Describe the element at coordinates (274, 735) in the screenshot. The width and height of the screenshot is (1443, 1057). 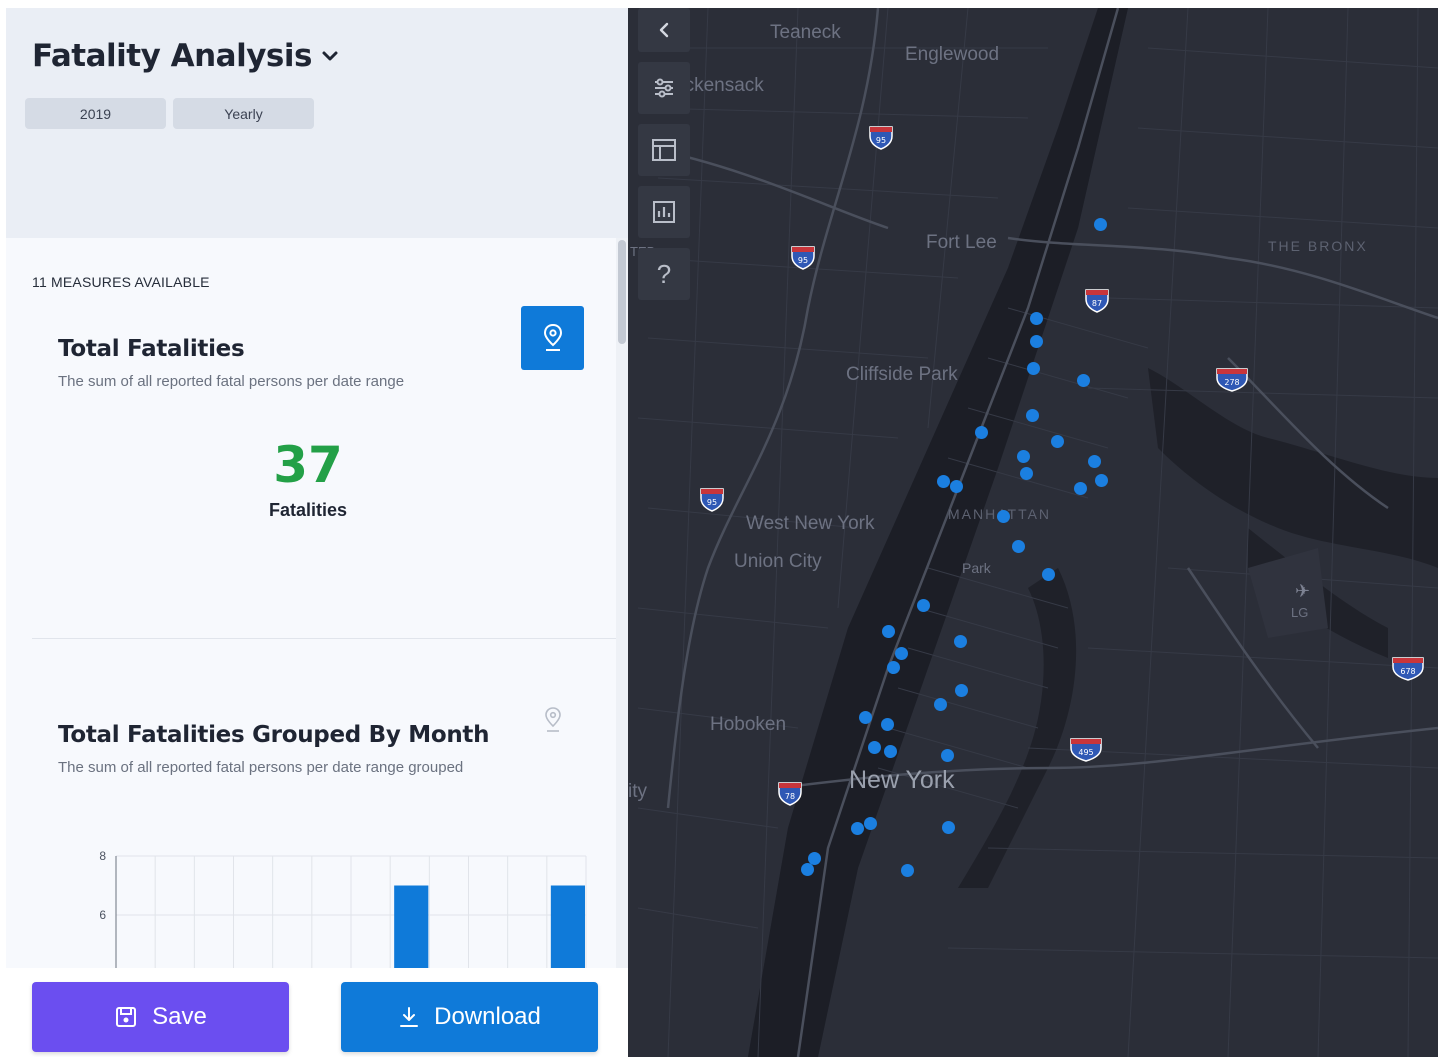
I see `card-title-grouped: Total Fatalities Grouped By Month` at that location.